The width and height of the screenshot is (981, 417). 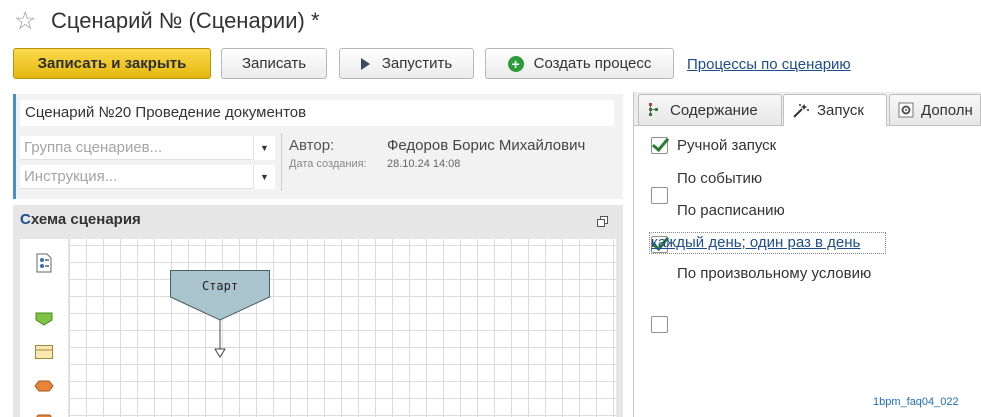 I want to click on play-icon, so click(x=365, y=63).